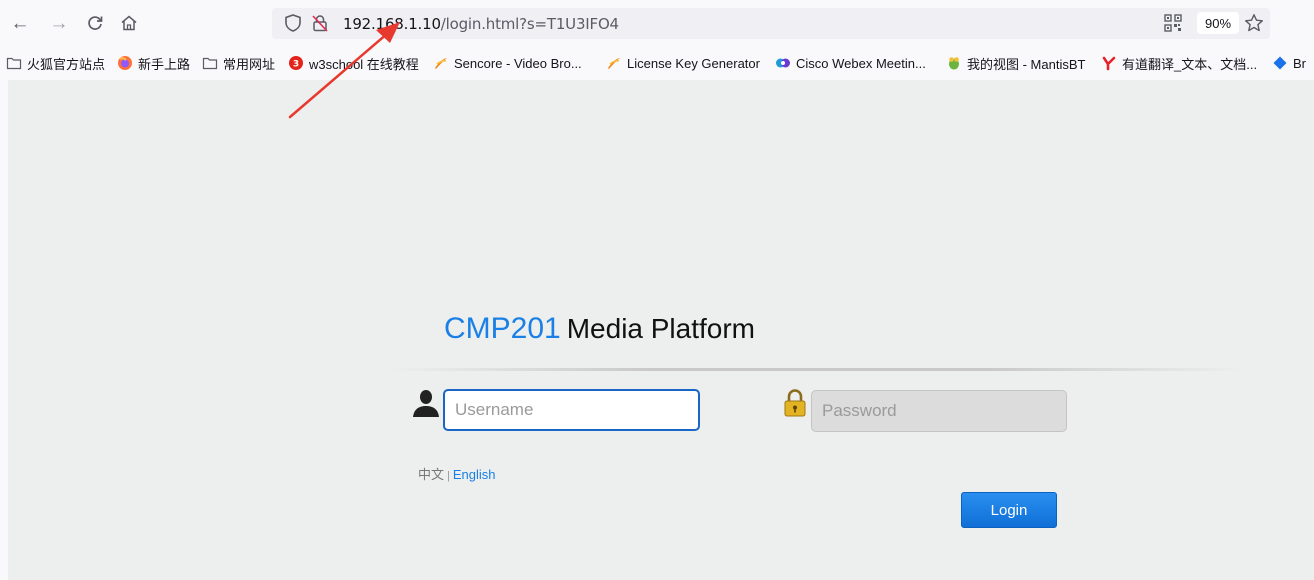 This screenshot has height=580, width=1314. What do you see at coordinates (125, 63) in the screenshot?
I see `firefox-icon` at bounding box center [125, 63].